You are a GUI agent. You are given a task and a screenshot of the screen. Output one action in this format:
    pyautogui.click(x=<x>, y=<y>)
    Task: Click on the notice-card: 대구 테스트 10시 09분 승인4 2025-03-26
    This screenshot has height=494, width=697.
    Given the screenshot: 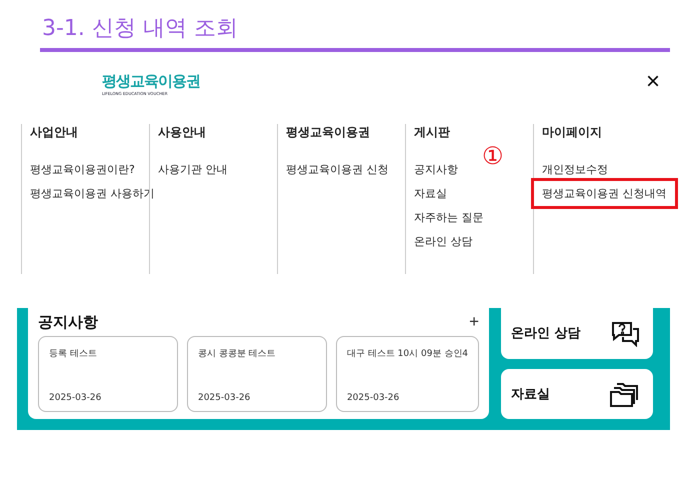 What is the action you would take?
    pyautogui.click(x=408, y=374)
    